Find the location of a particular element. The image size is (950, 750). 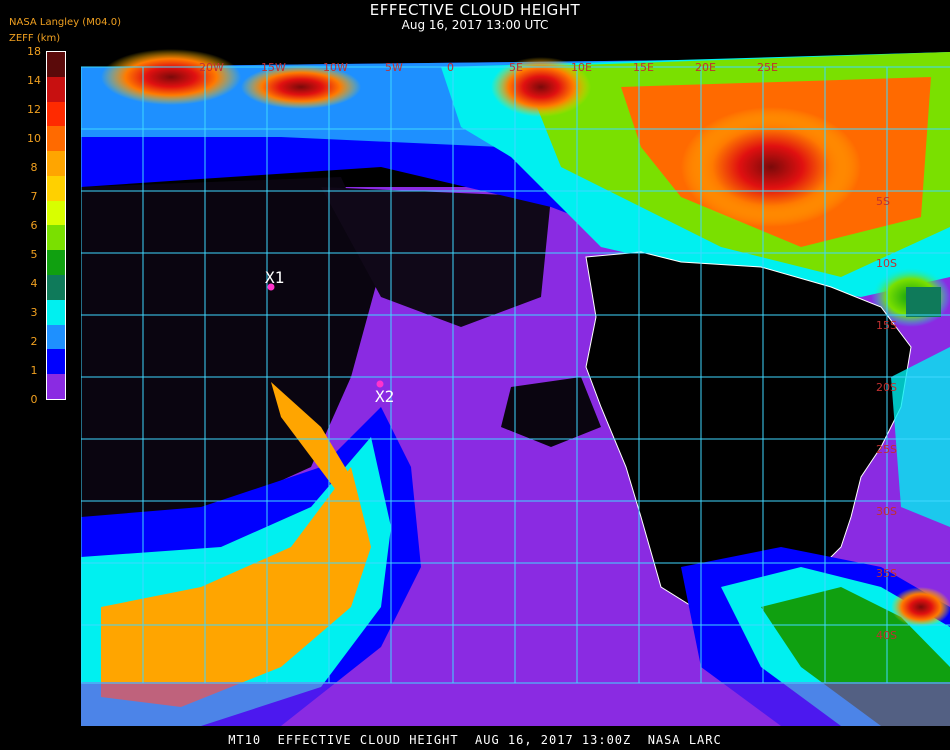

latitude-label: 10S is located at coordinates (886, 263).